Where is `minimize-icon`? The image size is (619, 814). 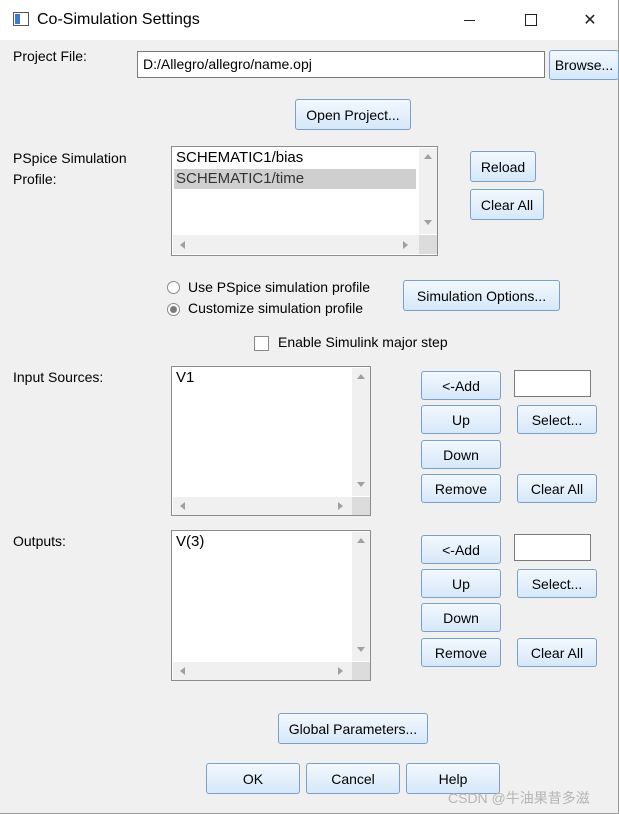
minimize-icon is located at coordinates (469, 20).